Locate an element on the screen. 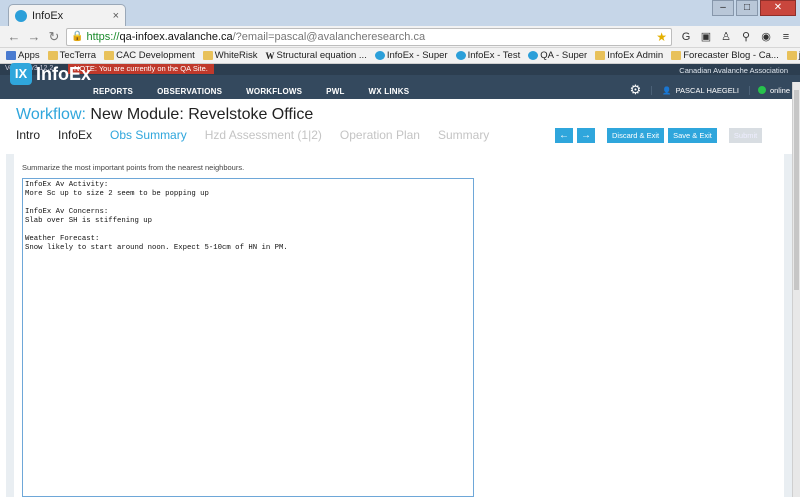 The width and height of the screenshot is (800, 497). extensions: G ▣ ♙ ⚲ ◉ ≡ is located at coordinates (736, 37).